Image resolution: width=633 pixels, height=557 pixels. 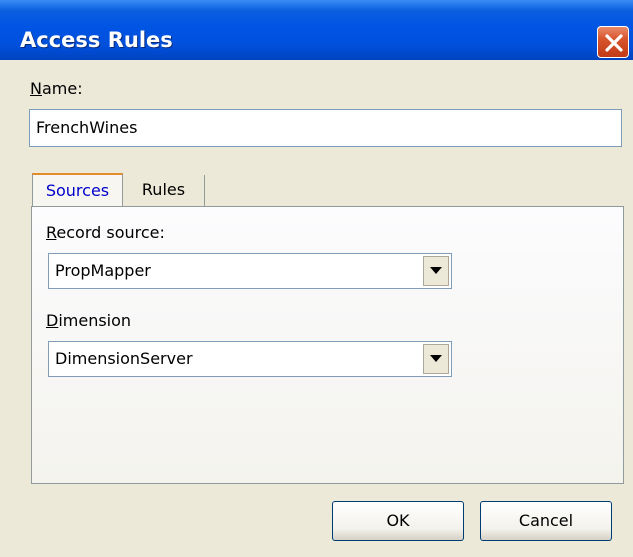 What do you see at coordinates (95, 320) in the screenshot?
I see `dimension-label-text: imension` at bounding box center [95, 320].